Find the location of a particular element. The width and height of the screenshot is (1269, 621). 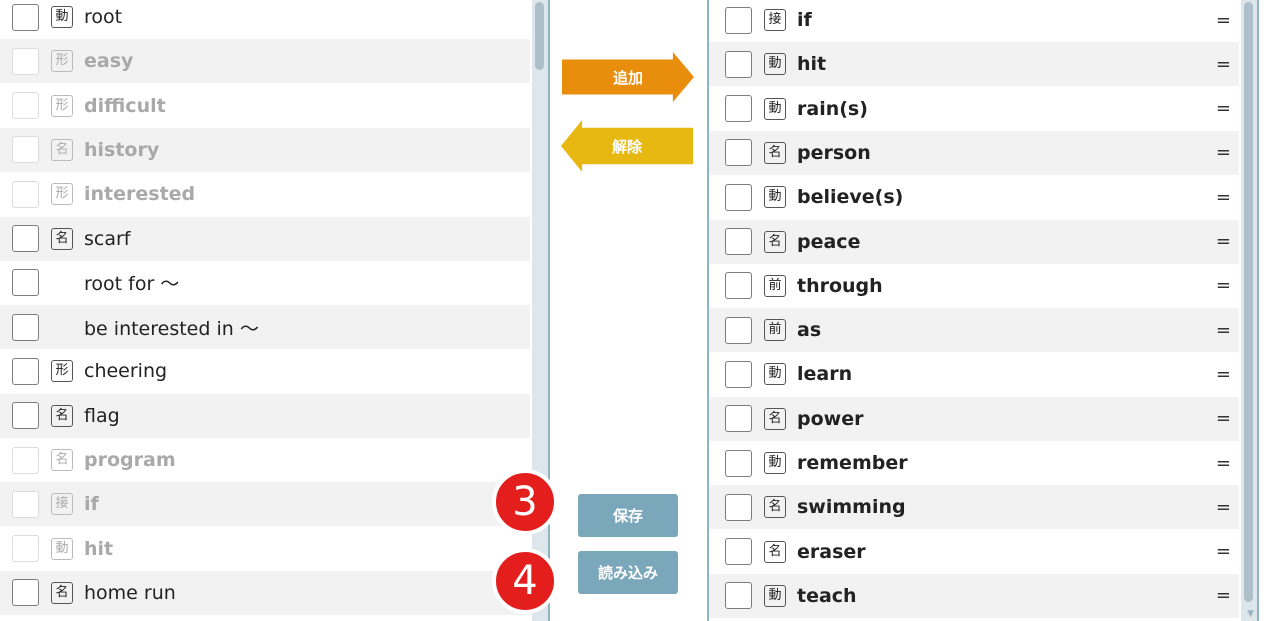

source-word-row: 形 easy is located at coordinates (265, 61).